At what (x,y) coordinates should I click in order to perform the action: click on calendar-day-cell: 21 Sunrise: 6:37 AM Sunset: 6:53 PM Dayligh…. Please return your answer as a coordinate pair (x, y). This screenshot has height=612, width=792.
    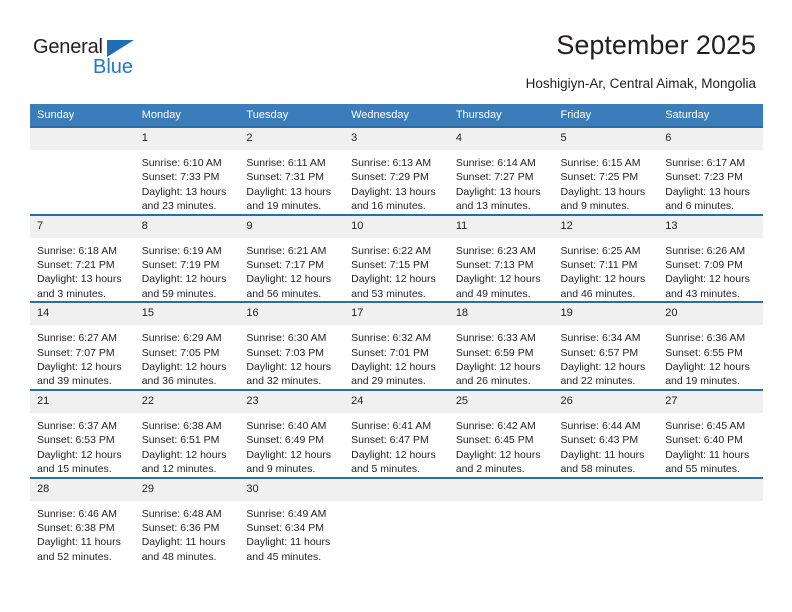
    Looking at the image, I should click on (82, 433).